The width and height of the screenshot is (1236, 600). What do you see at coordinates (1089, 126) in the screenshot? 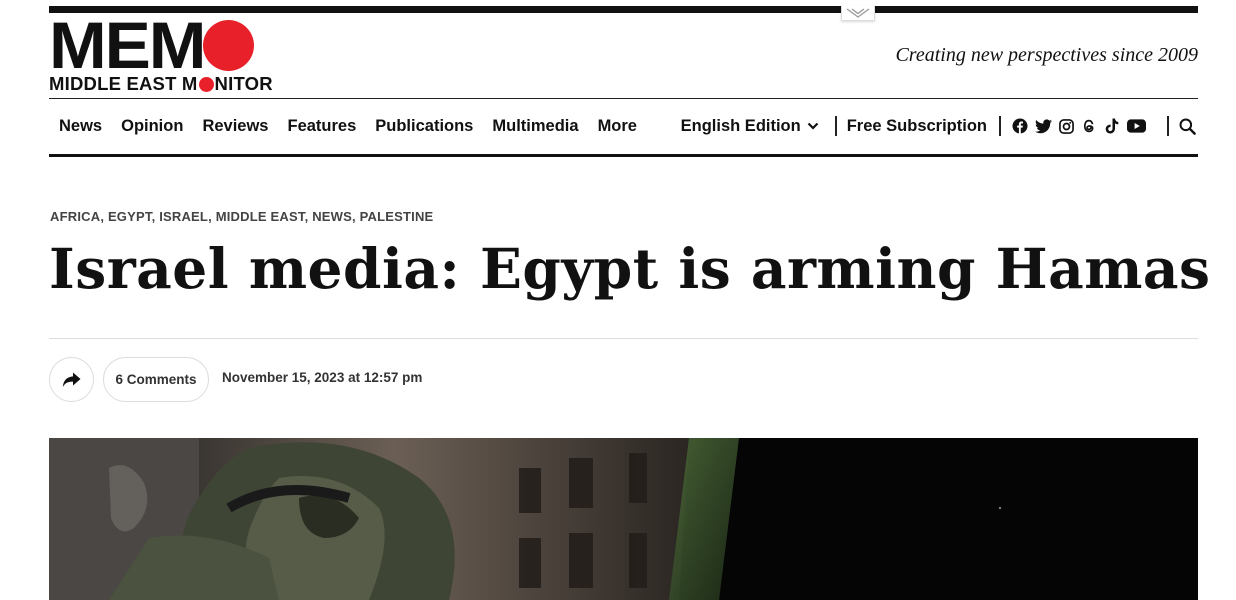
I see `threads-icon` at bounding box center [1089, 126].